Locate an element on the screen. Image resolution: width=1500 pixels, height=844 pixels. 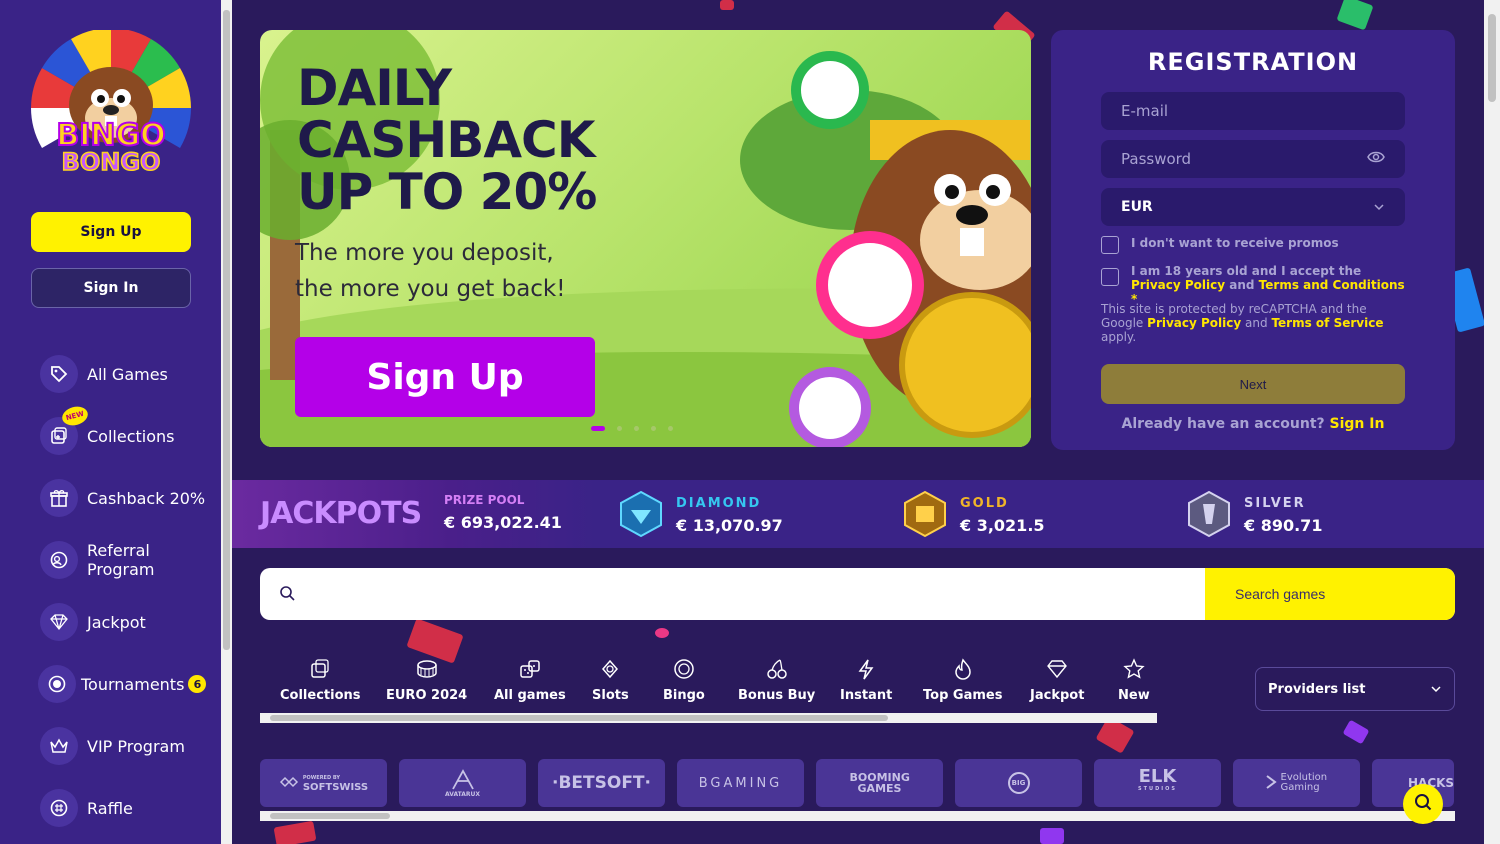
tag-icon is located at coordinates (59, 374).